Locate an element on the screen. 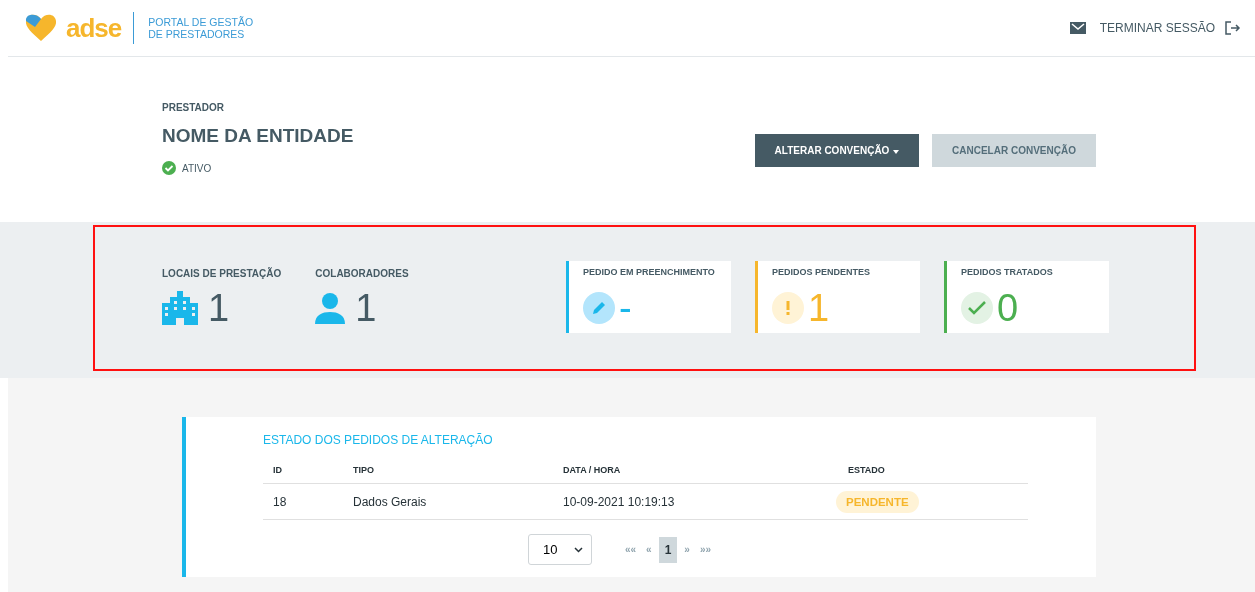 The image size is (1255, 592). column-header: TIPO is located at coordinates (448, 470).